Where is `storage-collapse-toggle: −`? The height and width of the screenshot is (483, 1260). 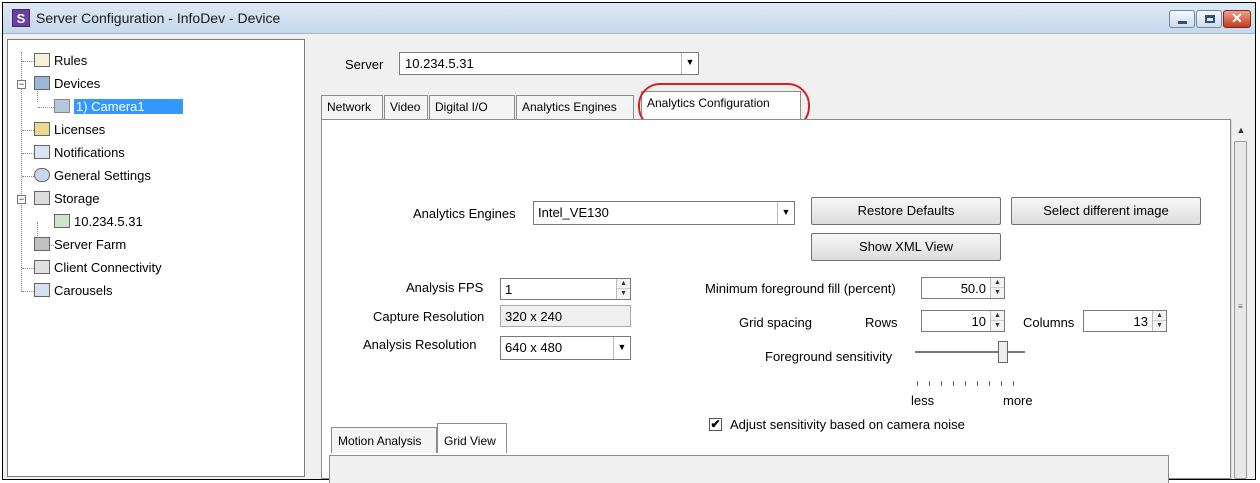 storage-collapse-toggle: − is located at coordinates (21, 199).